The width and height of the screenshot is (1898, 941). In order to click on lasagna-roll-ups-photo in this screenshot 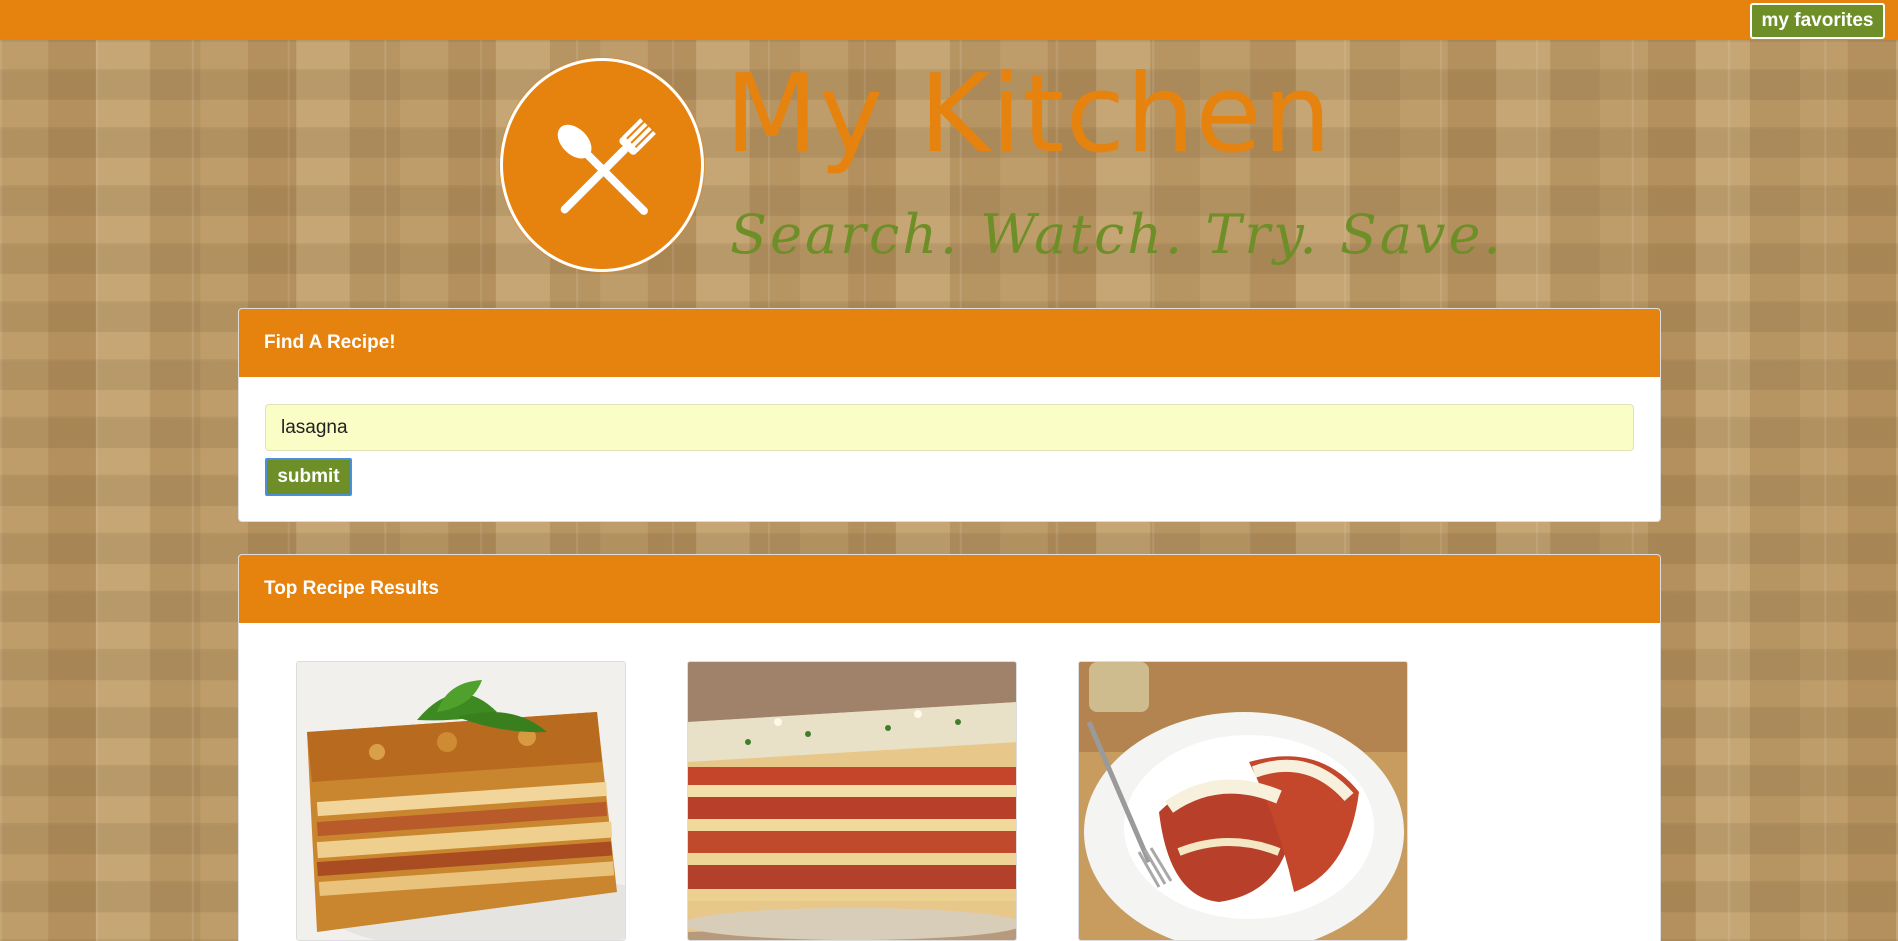, I will do `click(1243, 801)`.